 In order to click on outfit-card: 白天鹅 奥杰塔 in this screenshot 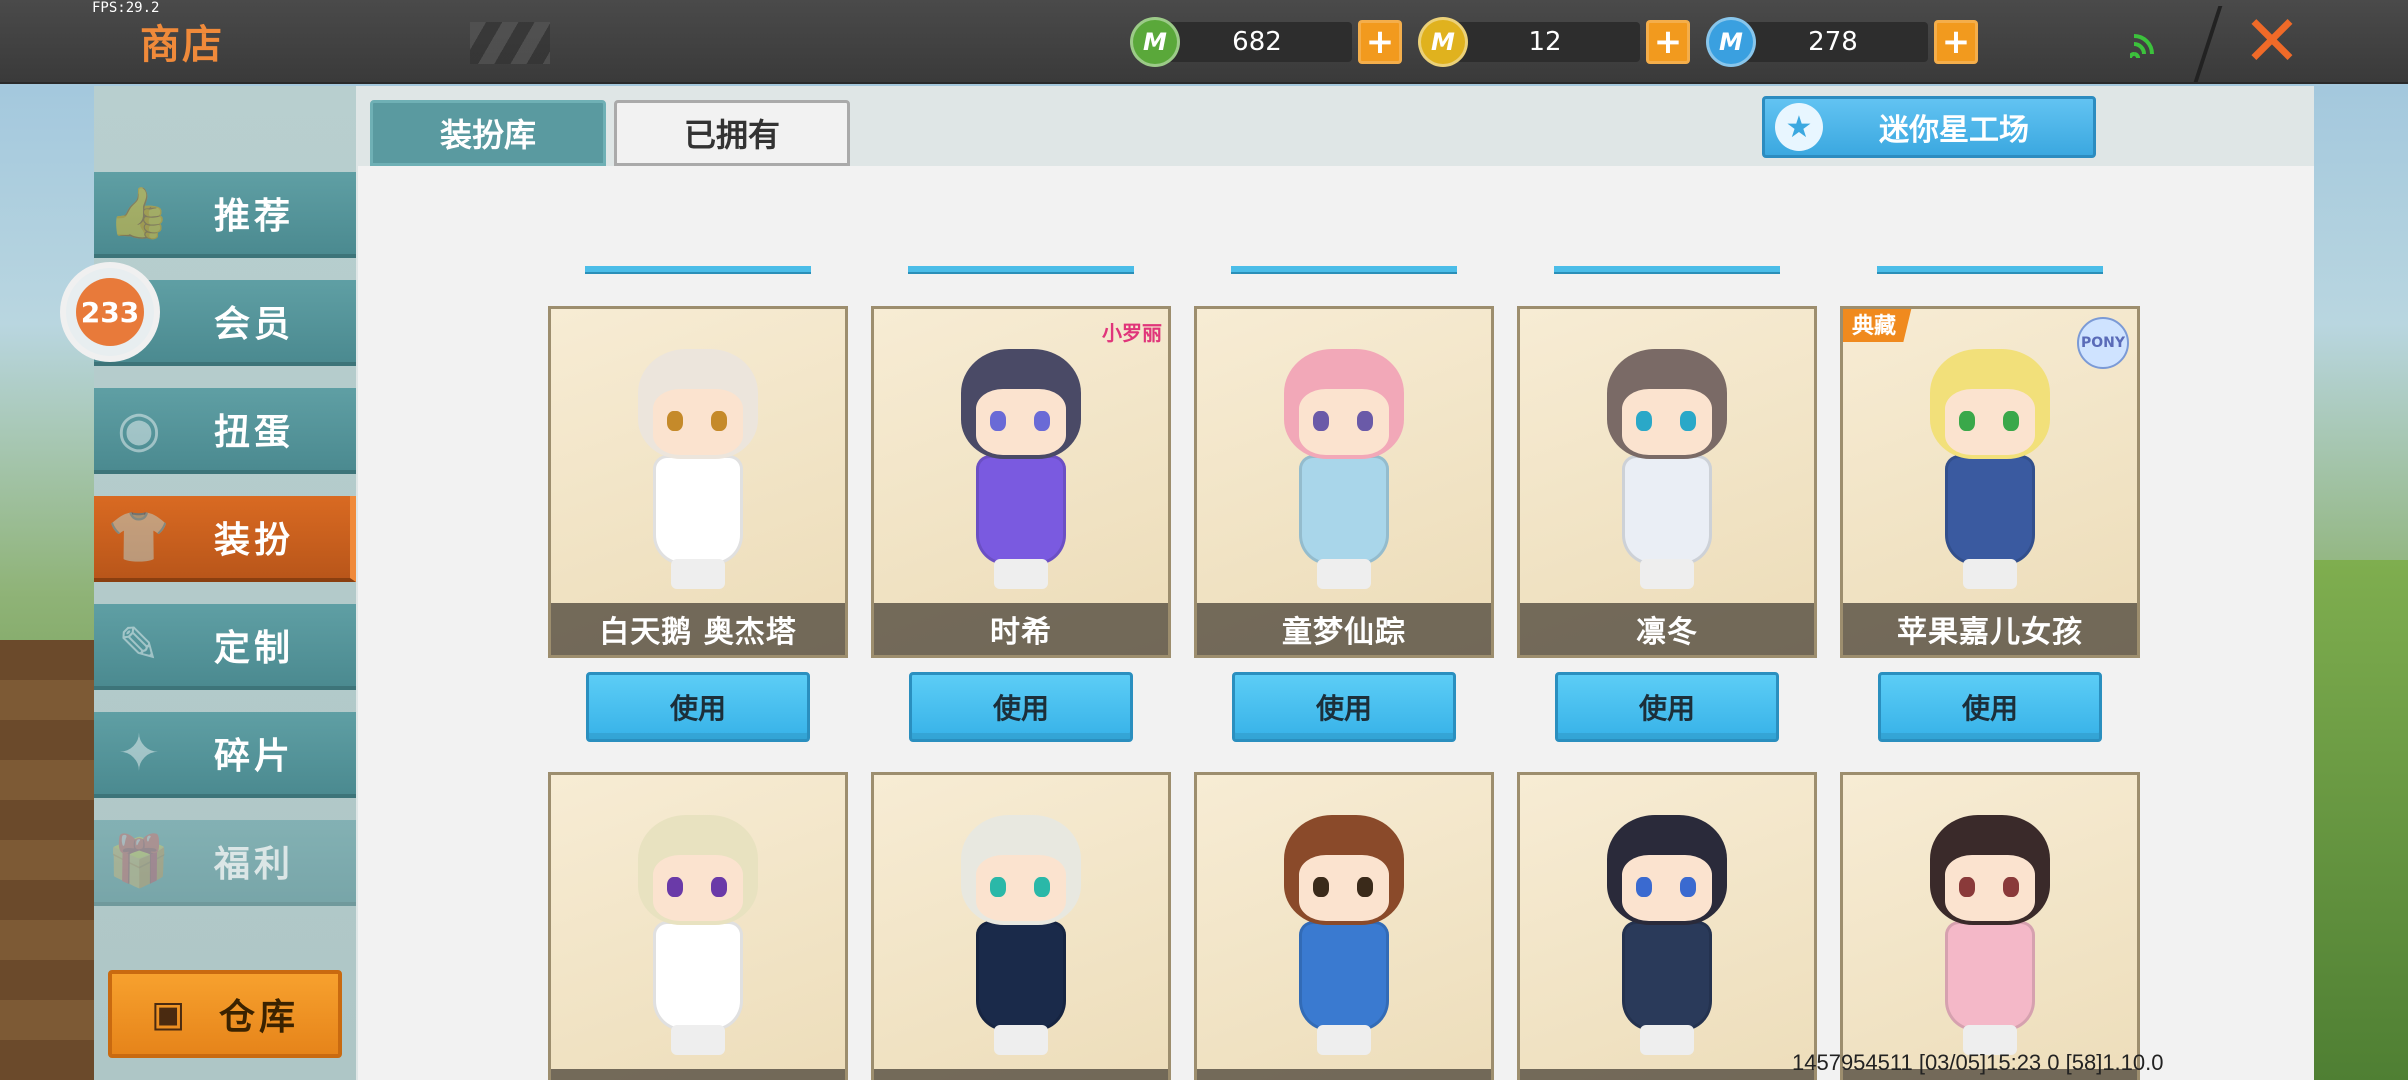, I will do `click(698, 482)`.